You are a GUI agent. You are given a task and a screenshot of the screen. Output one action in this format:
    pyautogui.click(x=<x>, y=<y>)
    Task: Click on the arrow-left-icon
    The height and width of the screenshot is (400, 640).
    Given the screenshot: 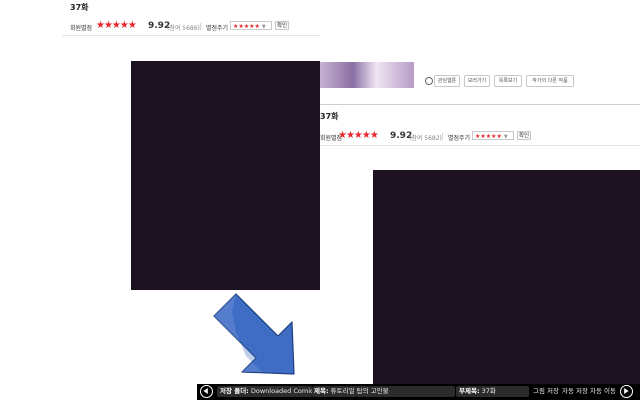 What is the action you would take?
    pyautogui.click(x=205, y=391)
    